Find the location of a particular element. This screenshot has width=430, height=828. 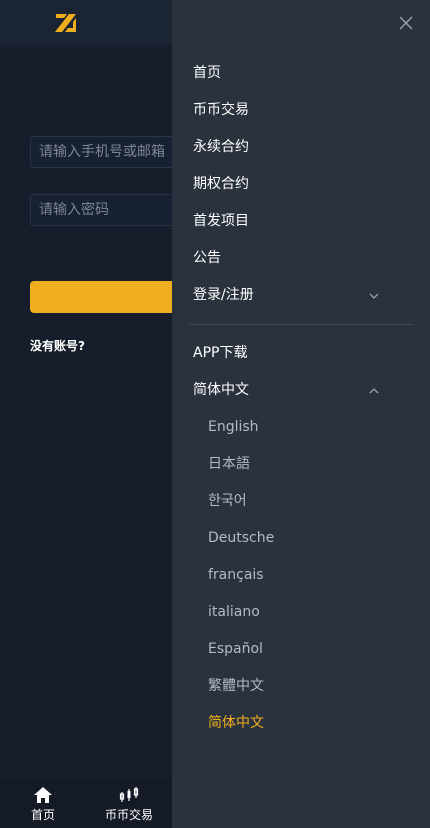

menu-item-home: 首页 is located at coordinates (301, 73).